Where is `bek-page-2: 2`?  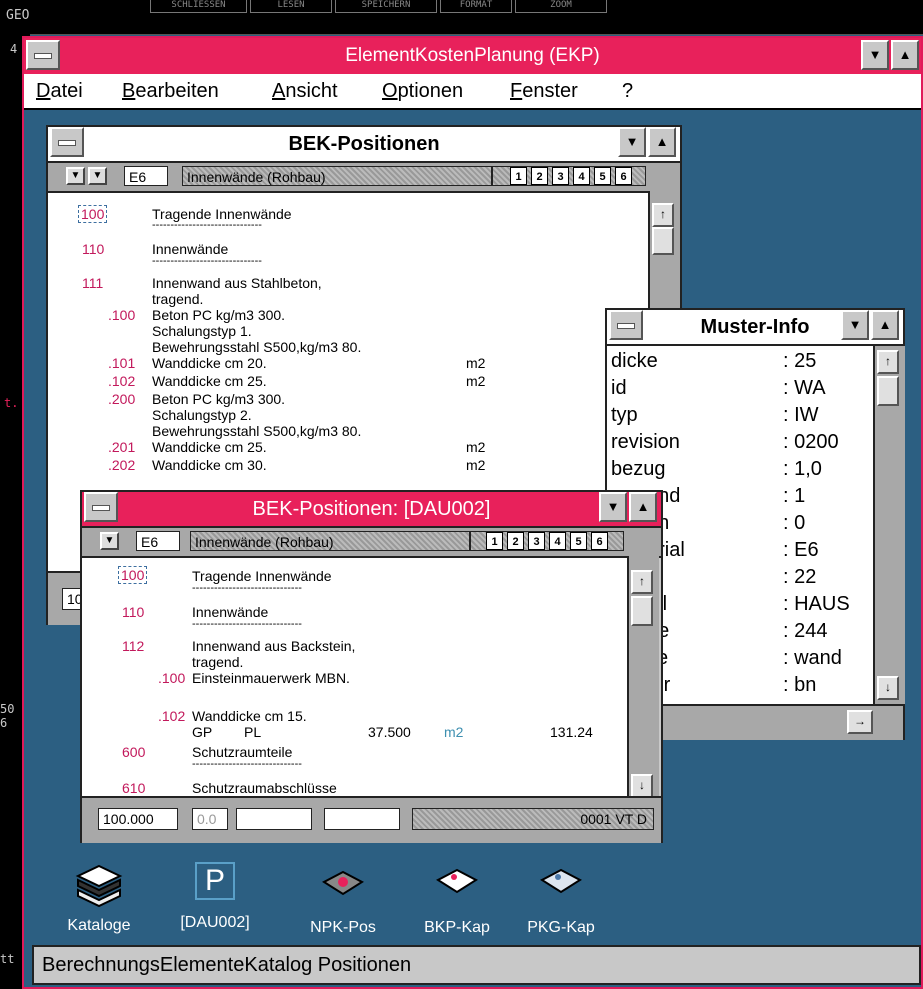
bek-page-2: 2 is located at coordinates (539, 176).